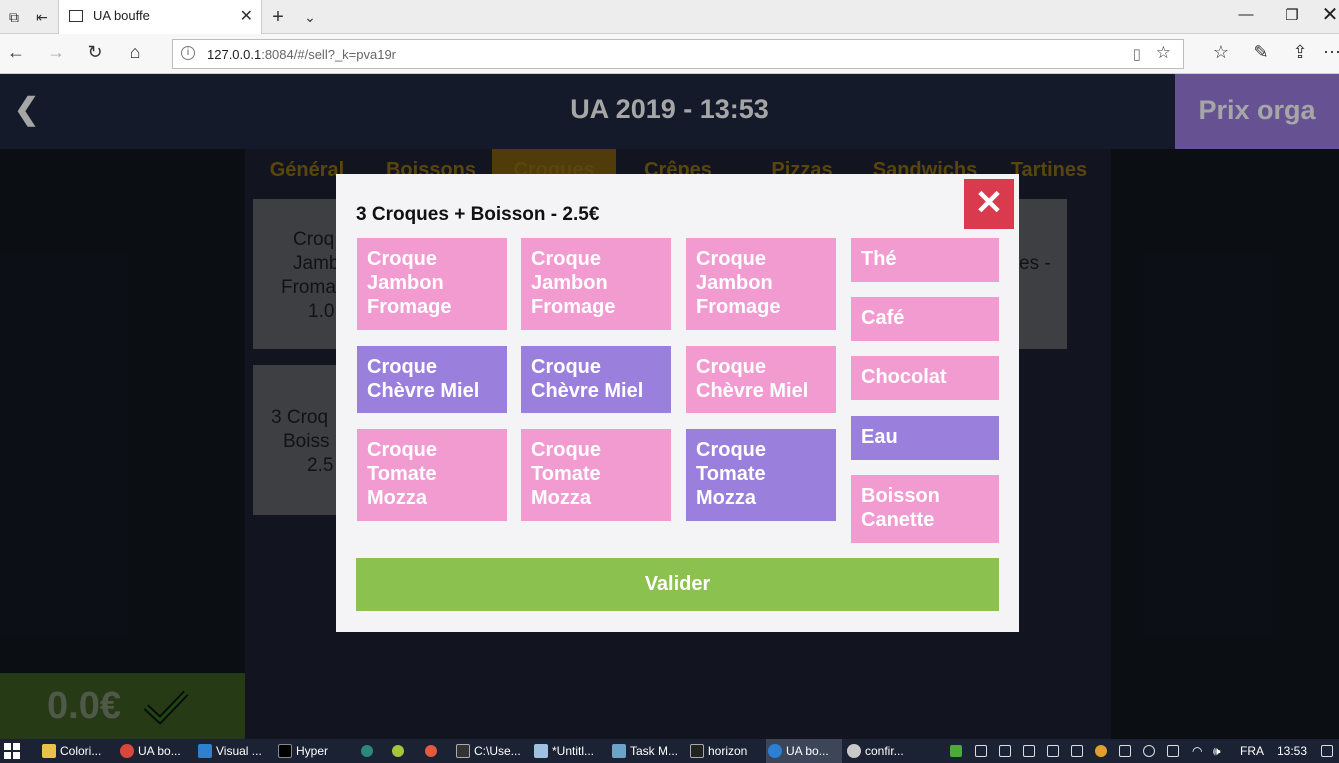 The height and width of the screenshot is (763, 1339). Describe the element at coordinates (1163, 53) in the screenshot. I see `star-icon: ☆` at that location.